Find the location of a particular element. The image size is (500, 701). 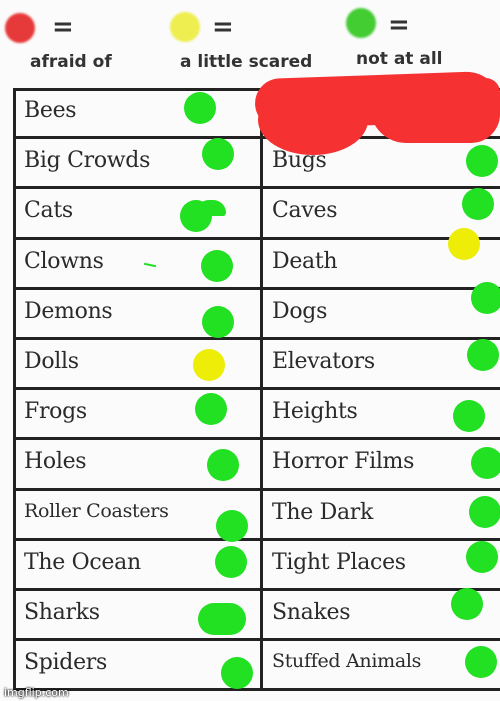

fear-item-label: Dogs is located at coordinates (300, 311).